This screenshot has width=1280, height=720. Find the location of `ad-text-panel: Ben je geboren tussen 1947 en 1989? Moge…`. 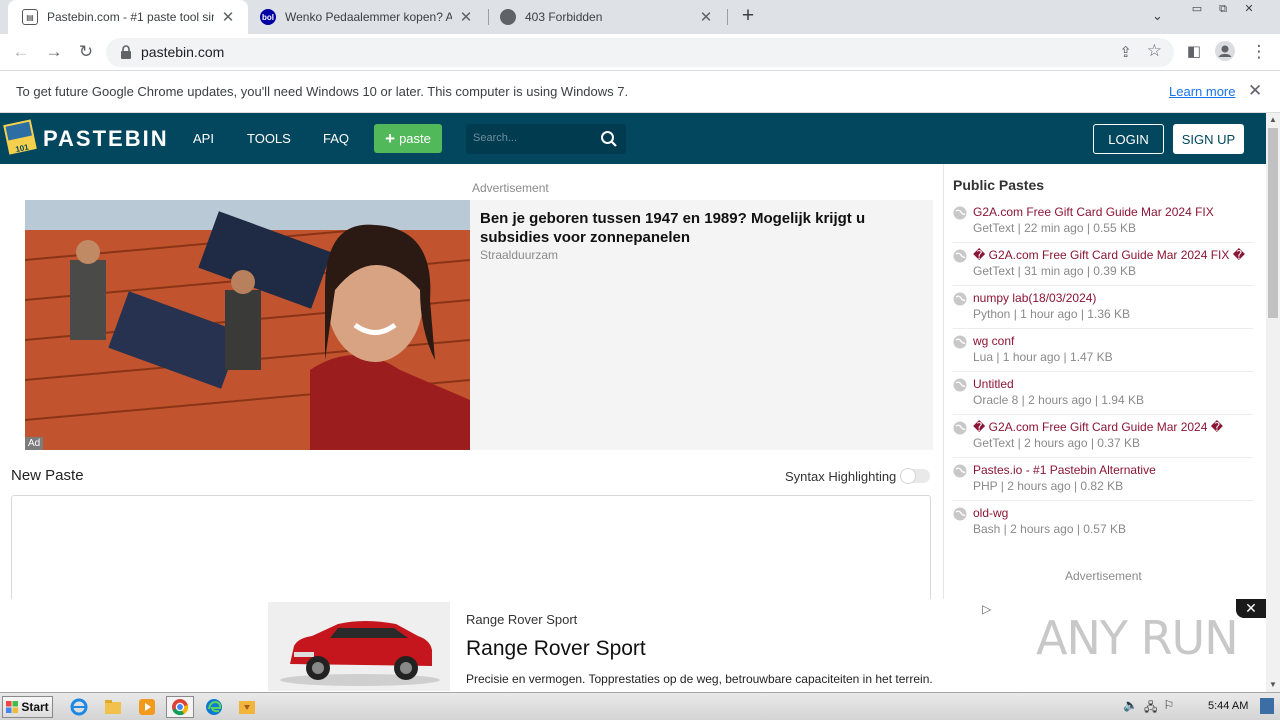

ad-text-panel: Ben je geboren tussen 1947 en 1989? Moge… is located at coordinates (701, 325).